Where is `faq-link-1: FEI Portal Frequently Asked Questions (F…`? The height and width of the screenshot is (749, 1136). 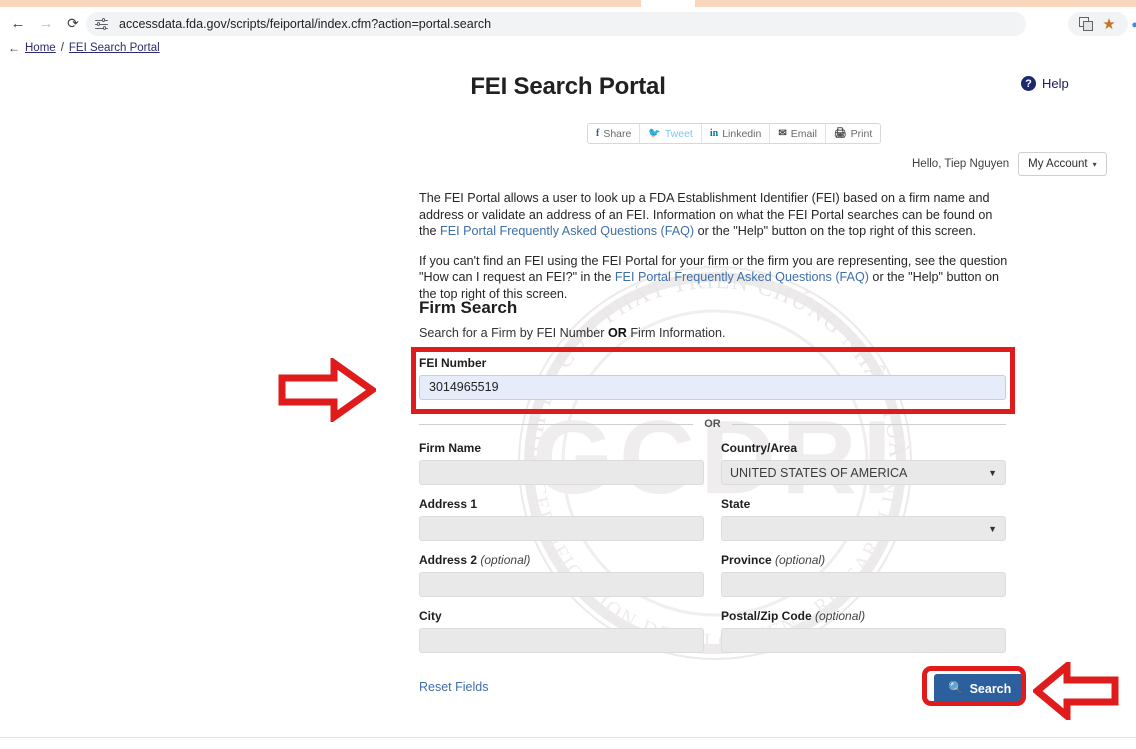 faq-link-1: FEI Portal Frequently Asked Questions (F… is located at coordinates (567, 231).